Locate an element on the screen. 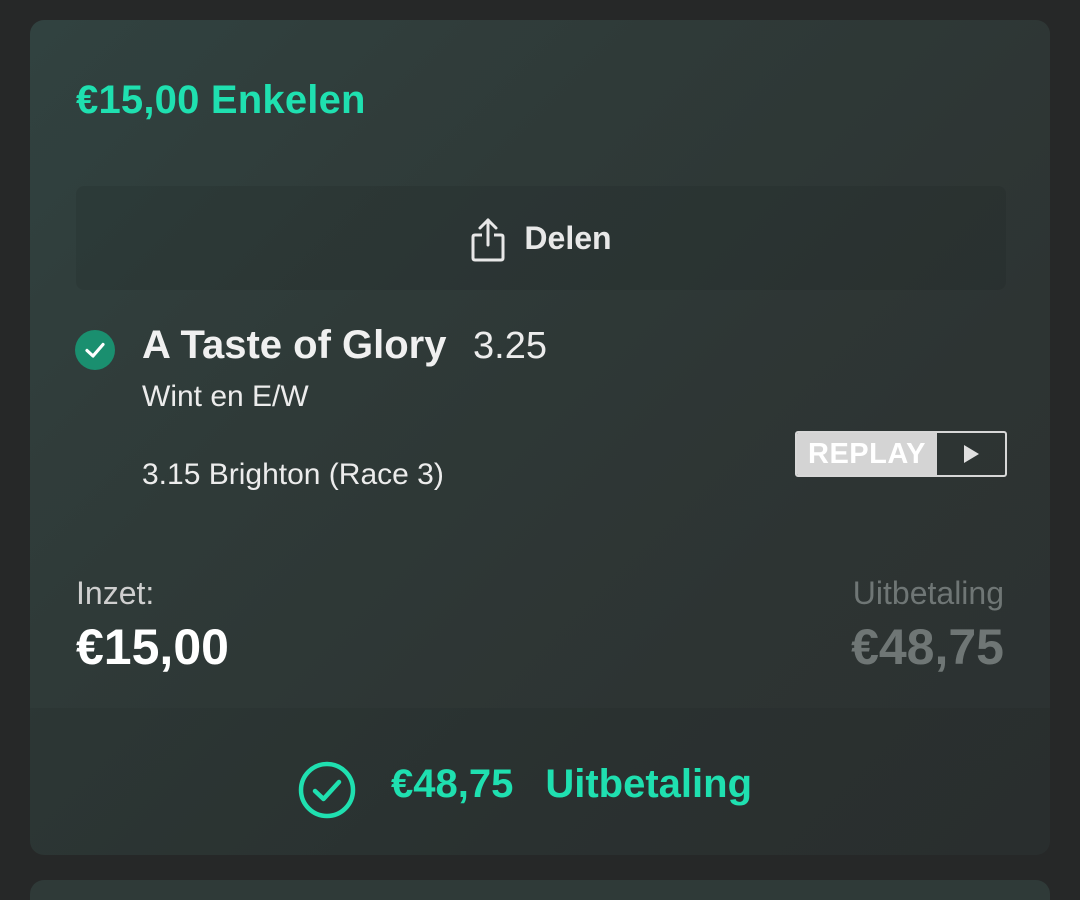 Image resolution: width=1080 pixels, height=900 pixels. selection-name: A Taste of Glory is located at coordinates (294, 345).